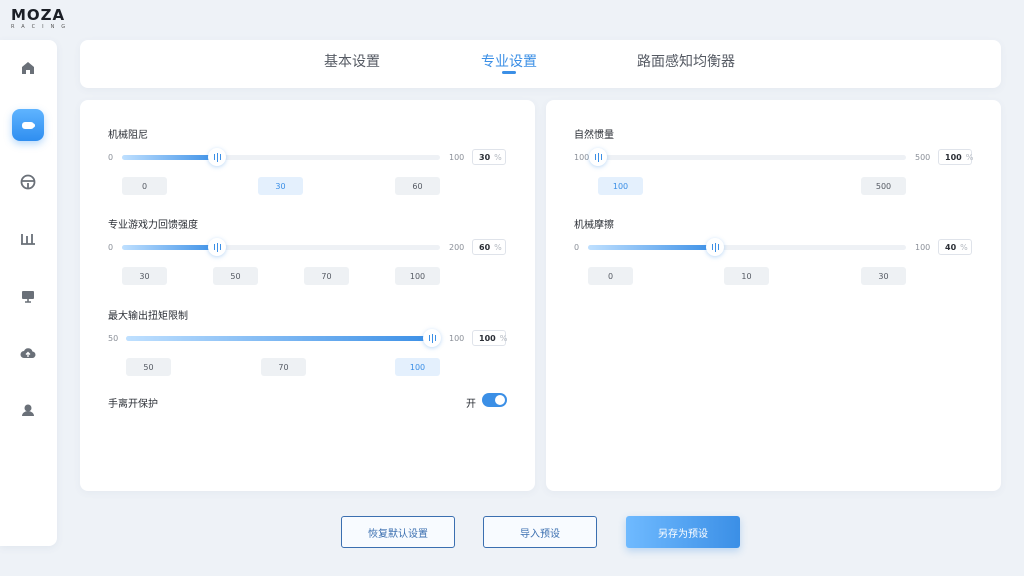 The image size is (1024, 576). Describe the element at coordinates (503, 338) in the screenshot. I see `max-torque-unit: %` at that location.